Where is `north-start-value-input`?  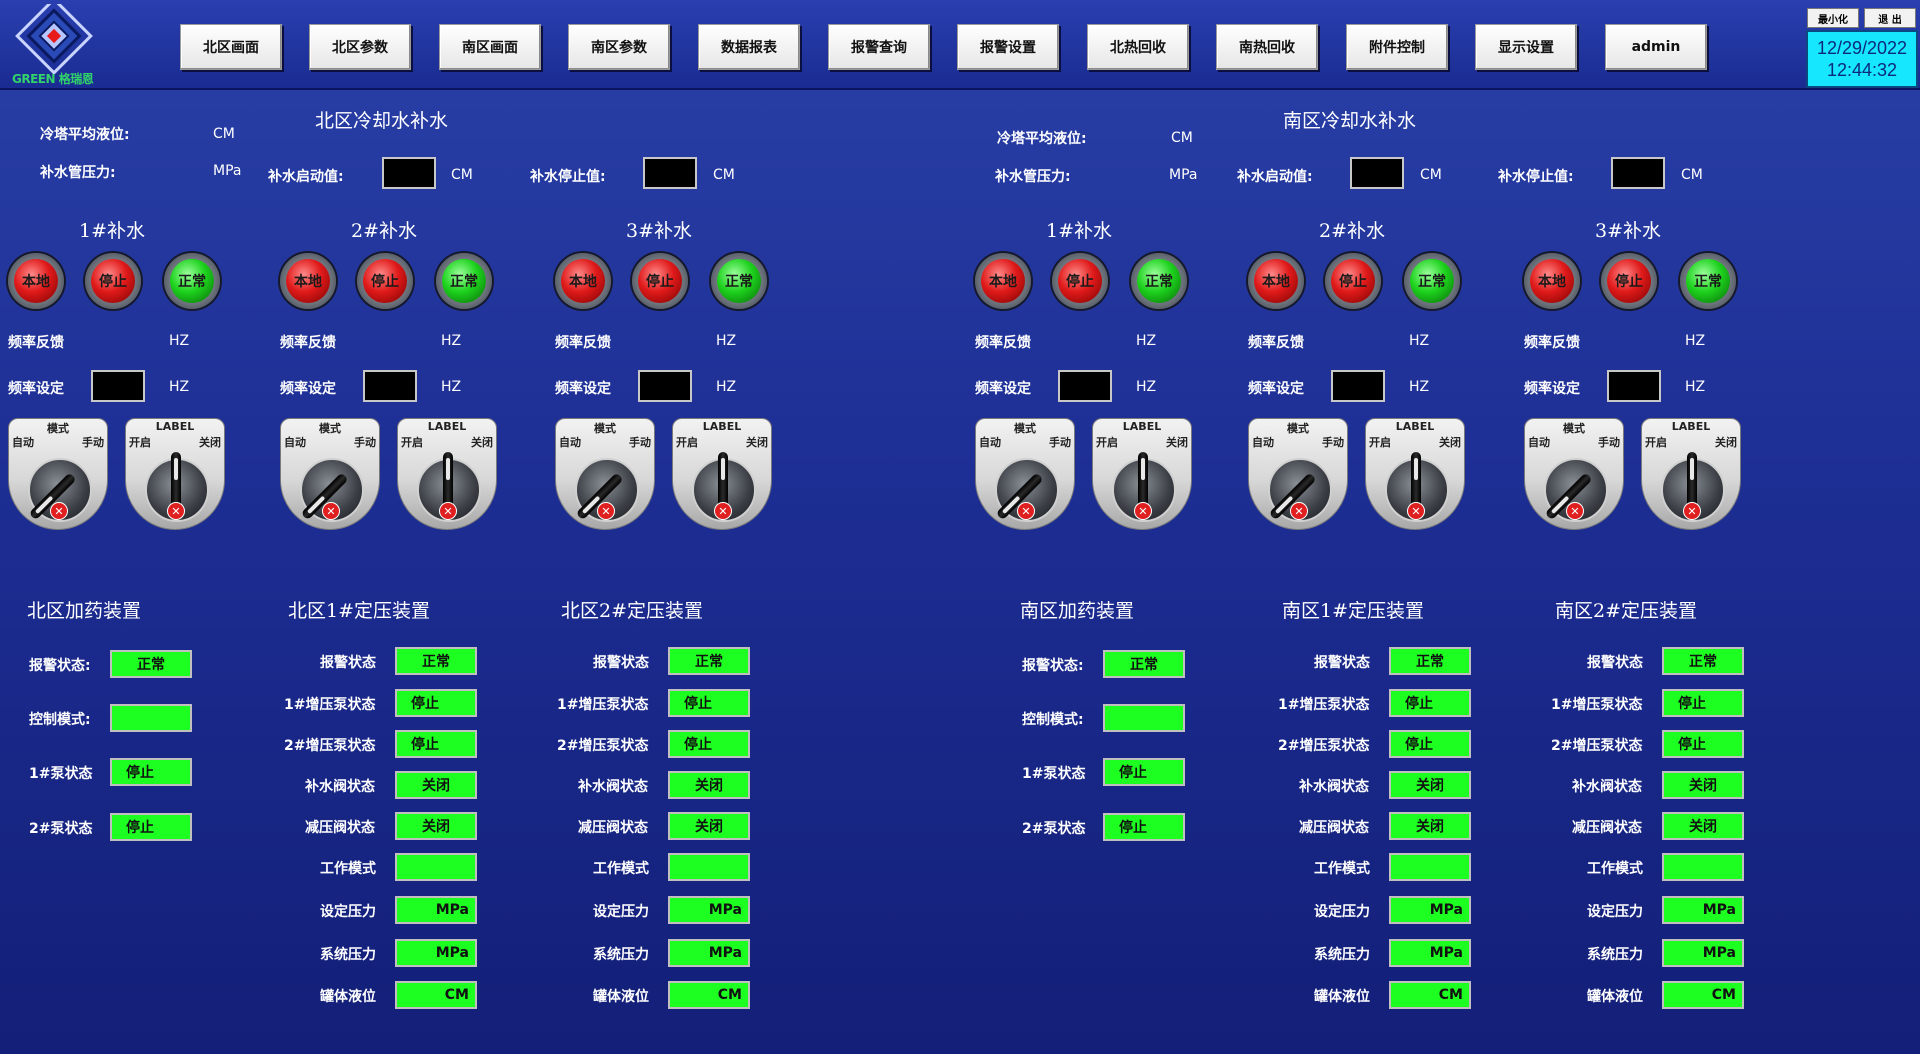 north-start-value-input is located at coordinates (409, 173).